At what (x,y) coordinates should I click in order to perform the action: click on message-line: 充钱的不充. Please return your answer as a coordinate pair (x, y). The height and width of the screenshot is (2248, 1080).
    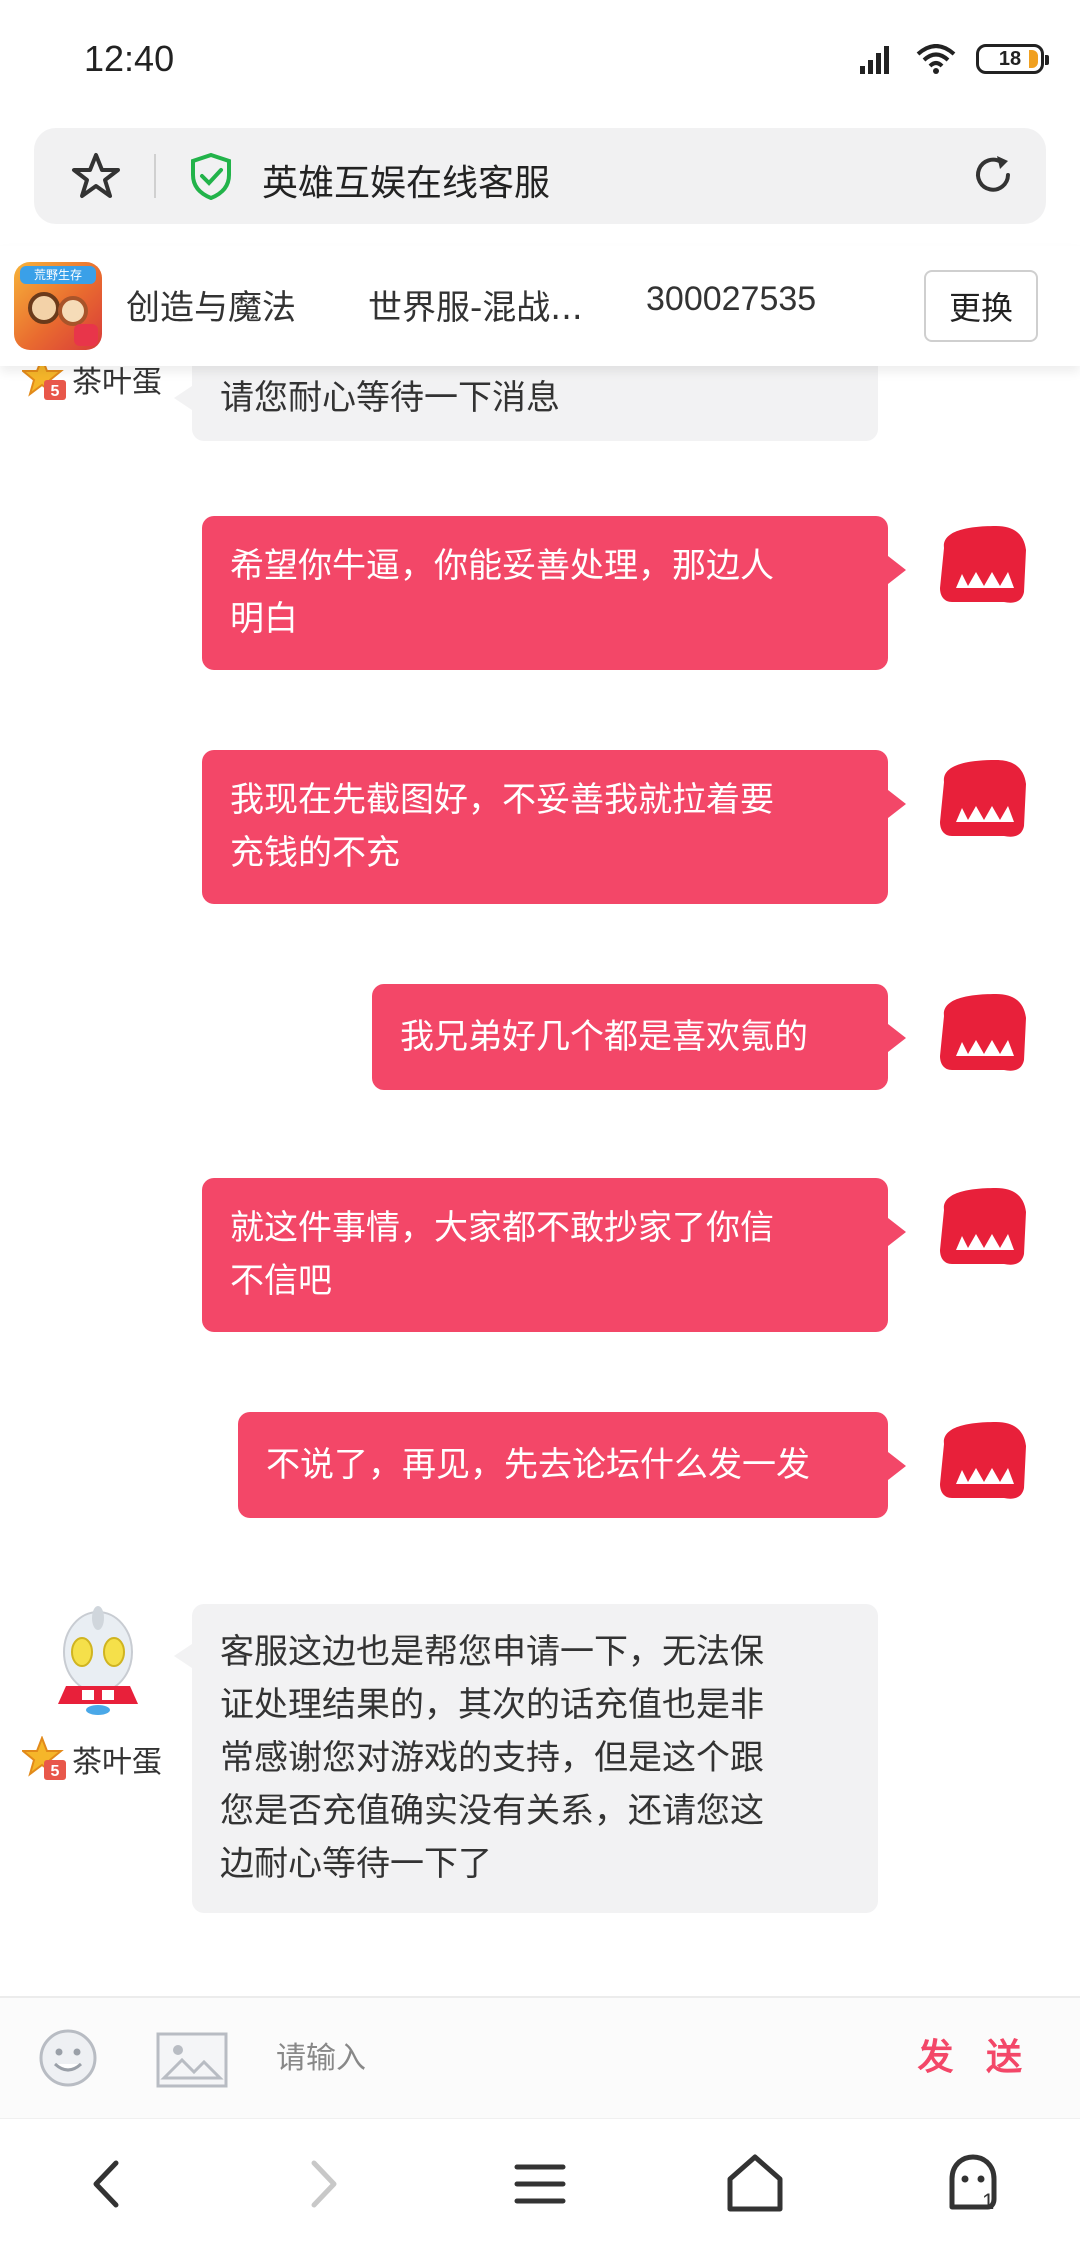
    Looking at the image, I should click on (315, 853).